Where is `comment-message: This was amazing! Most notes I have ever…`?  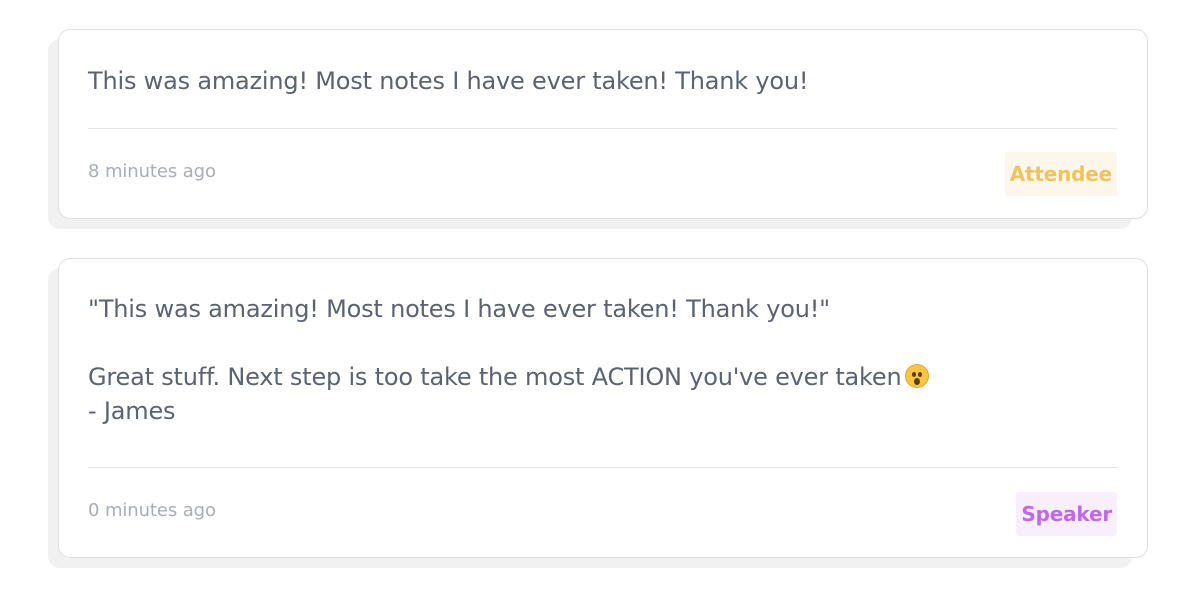
comment-message: This was amazing! Most notes I have ever… is located at coordinates (602, 81).